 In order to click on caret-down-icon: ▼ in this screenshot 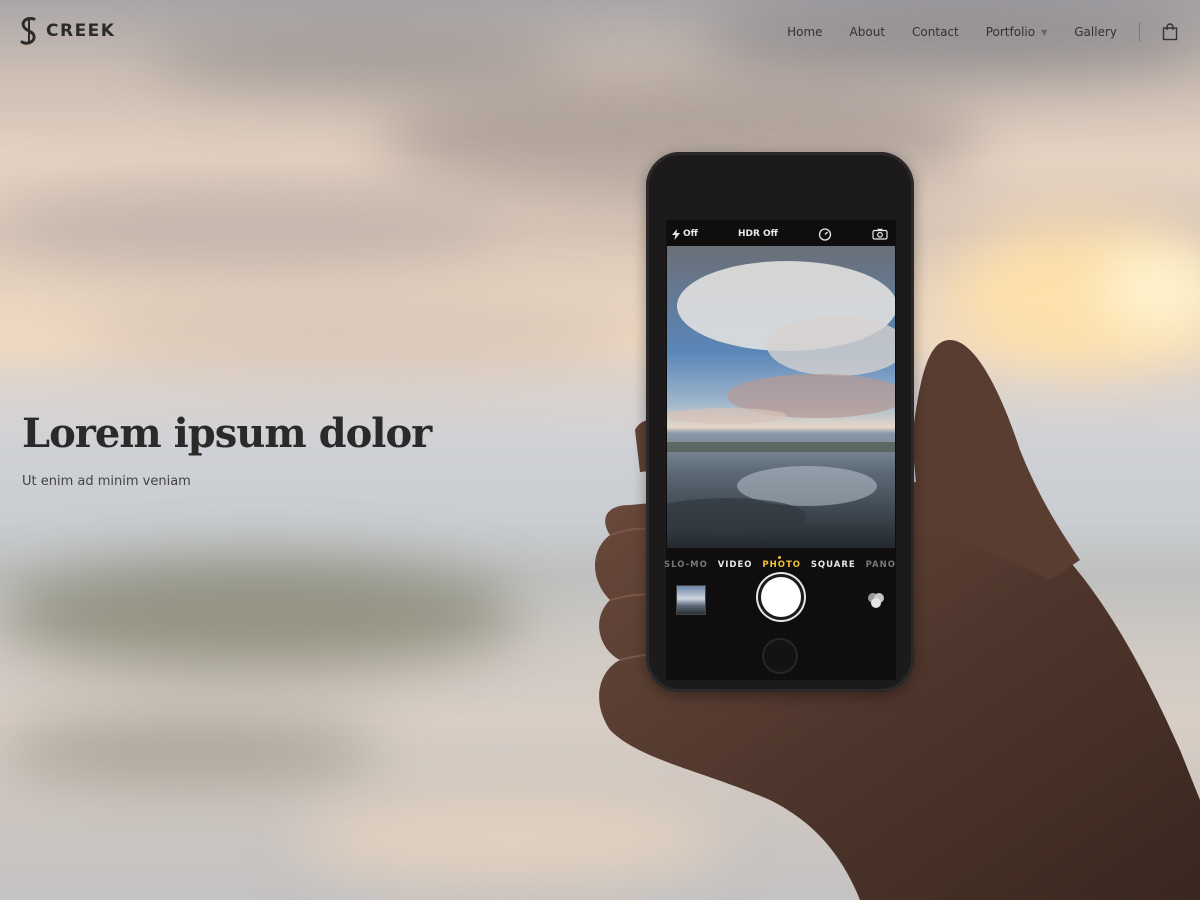, I will do `click(1044, 32)`.